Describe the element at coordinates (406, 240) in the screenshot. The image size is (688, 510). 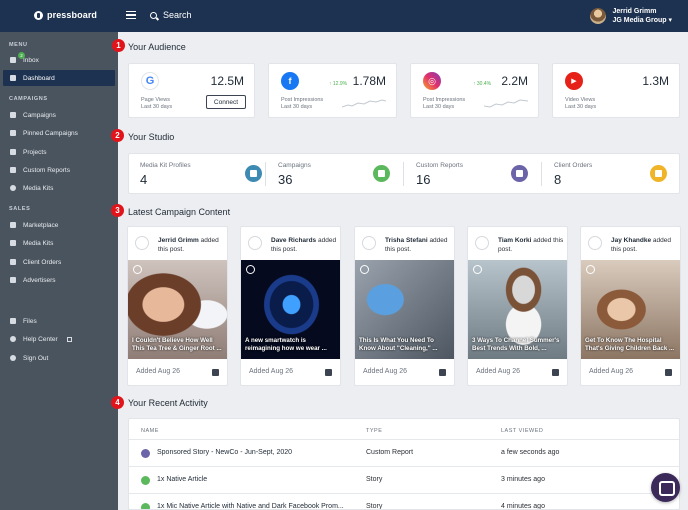
I see `author-name: Trisha Stefani` at that location.